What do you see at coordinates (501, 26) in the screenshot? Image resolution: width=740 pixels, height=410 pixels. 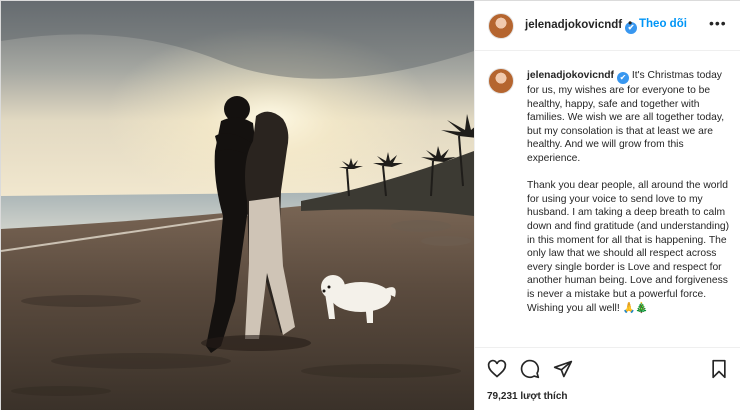 I see `avatar` at bounding box center [501, 26].